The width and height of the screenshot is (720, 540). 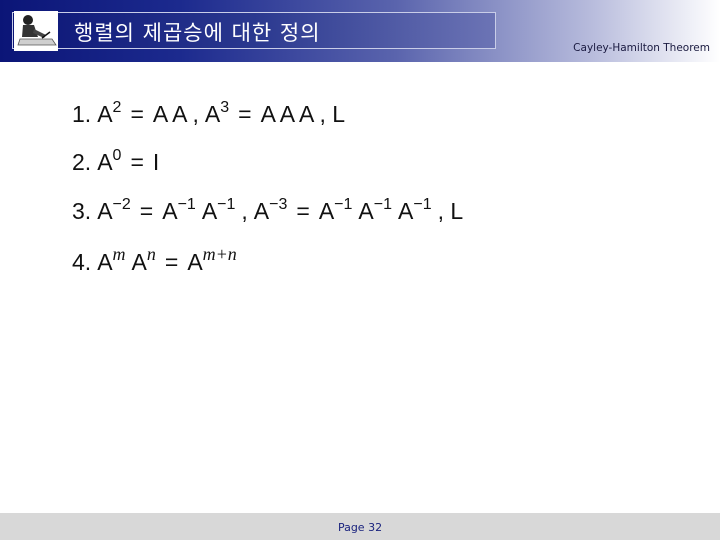 What do you see at coordinates (82, 211) in the screenshot?
I see `definition-number: 3.` at bounding box center [82, 211].